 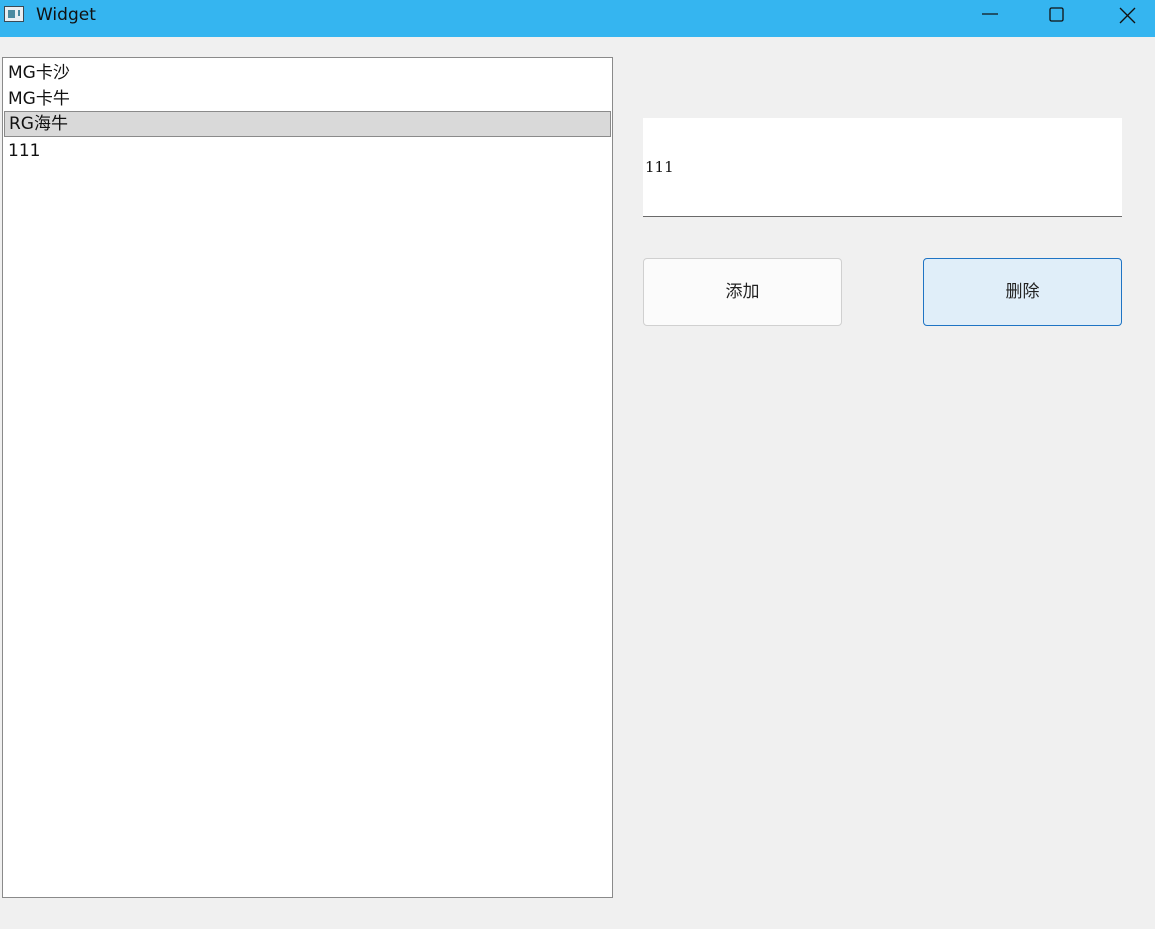 I want to click on list-item: 111, so click(x=307, y=151).